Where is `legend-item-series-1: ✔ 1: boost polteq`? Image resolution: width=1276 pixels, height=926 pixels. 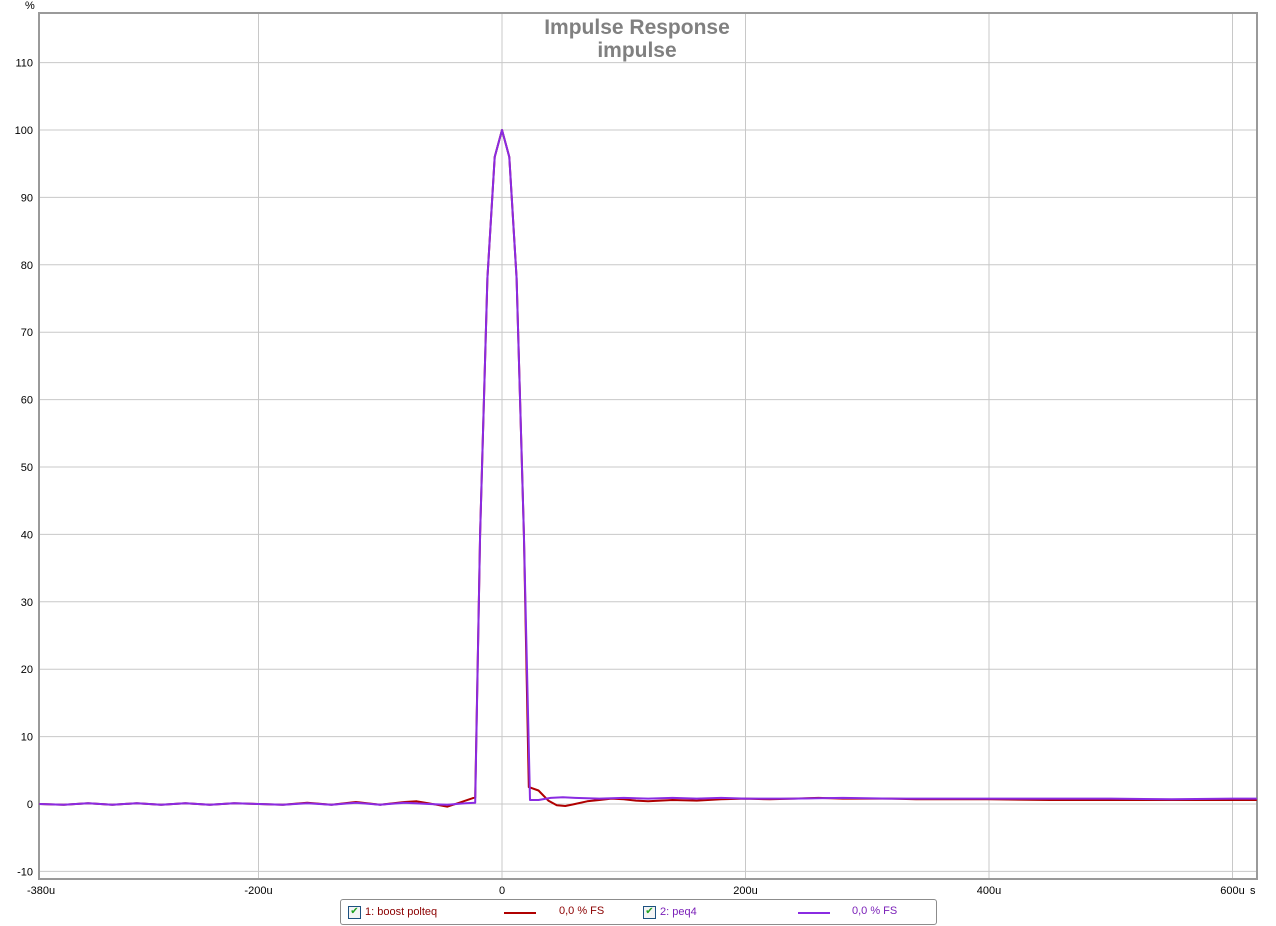 legend-item-series-1: ✔ 1: boost polteq is located at coordinates (392, 912).